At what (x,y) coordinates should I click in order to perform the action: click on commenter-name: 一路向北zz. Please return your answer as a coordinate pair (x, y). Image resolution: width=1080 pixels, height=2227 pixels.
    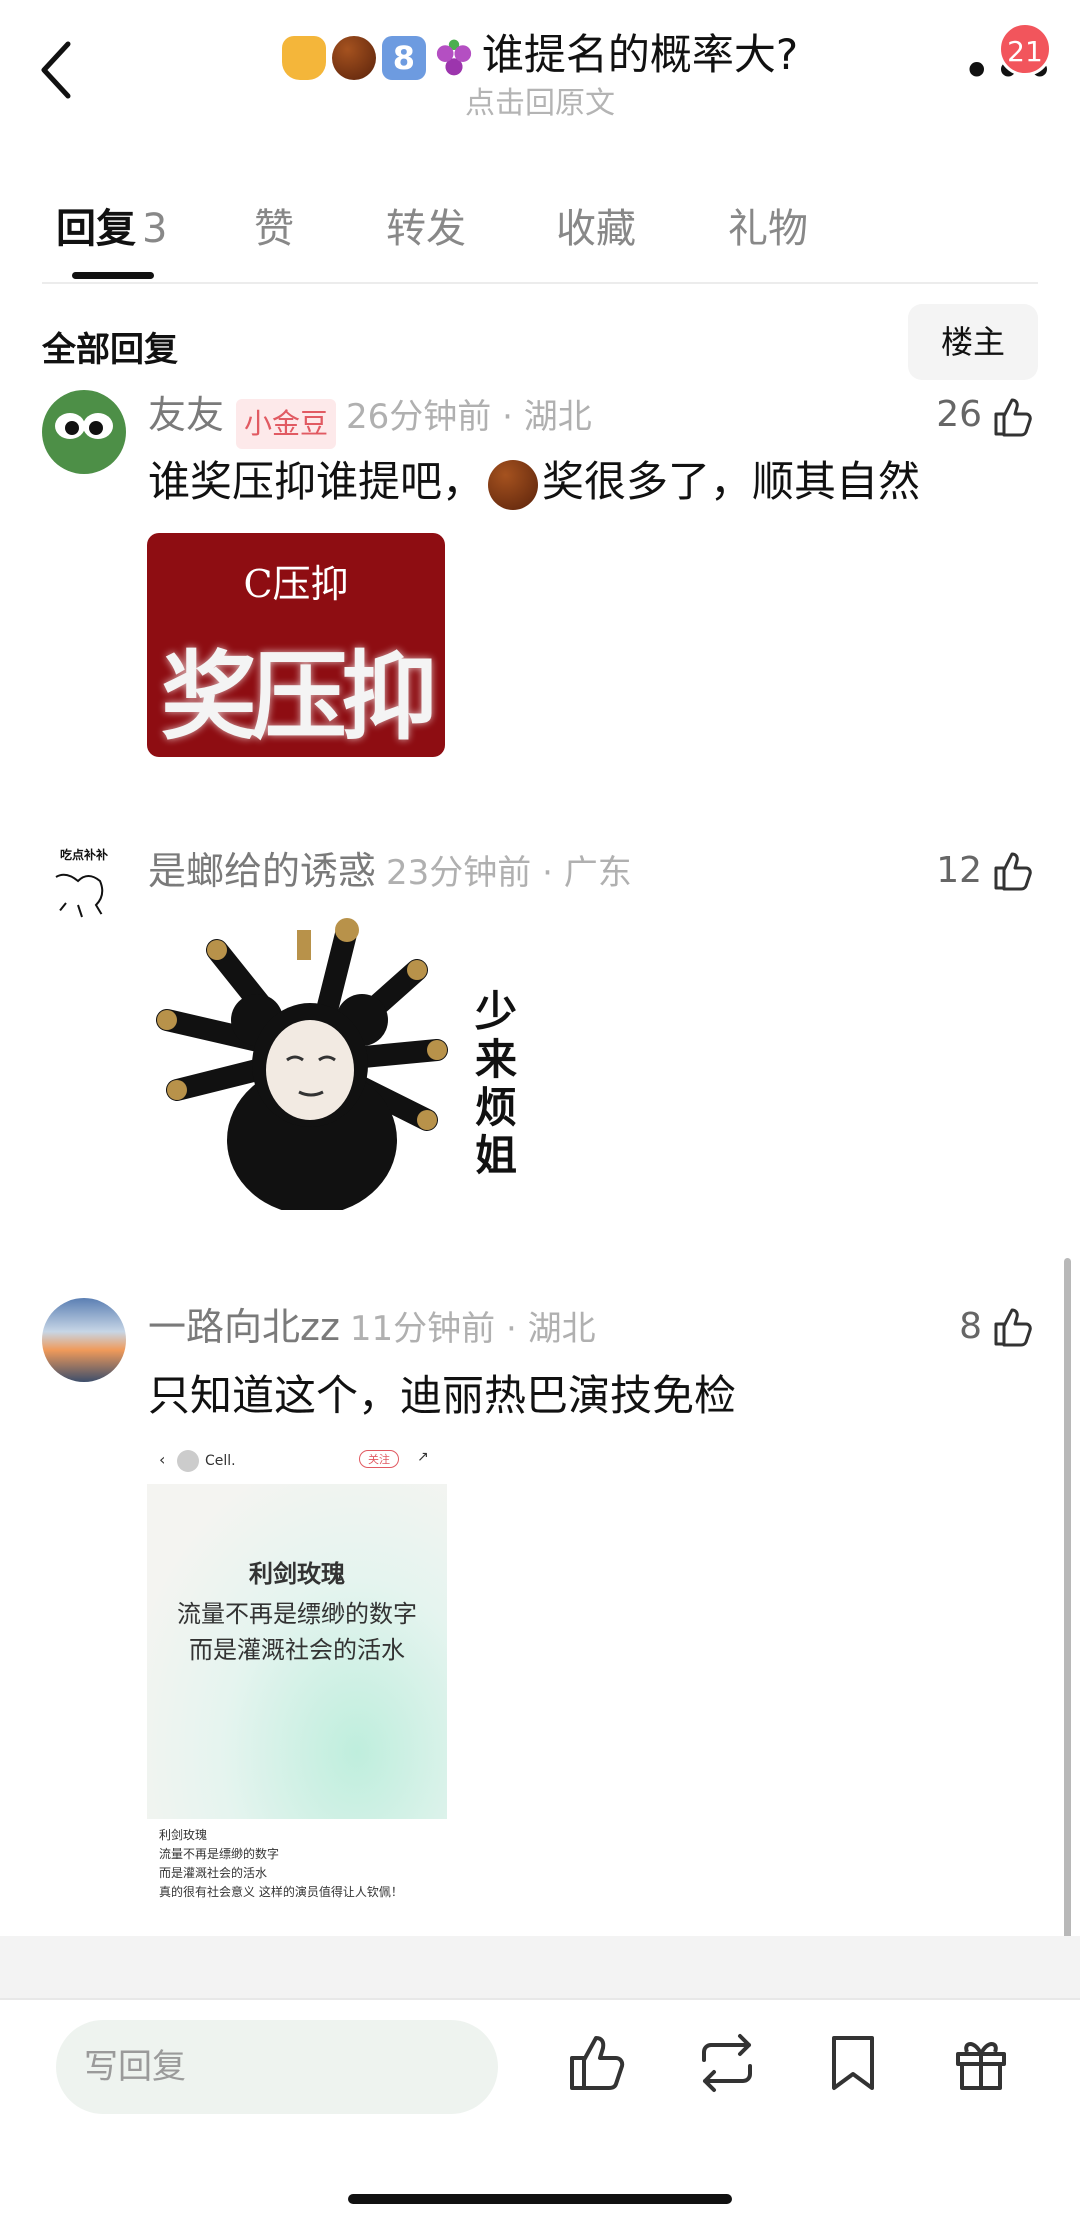
    Looking at the image, I should click on (244, 1327).